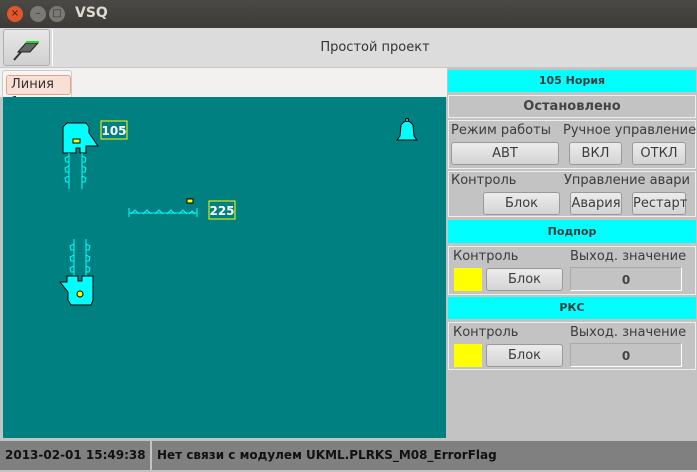  Describe the element at coordinates (221, 211) in the screenshot. I see `conveyor-label: 225` at that location.